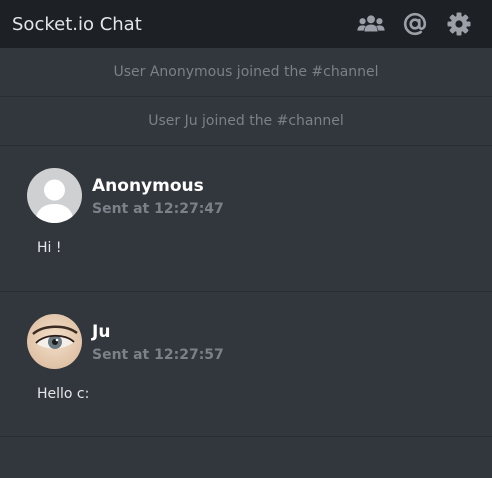  What do you see at coordinates (246, 341) in the screenshot?
I see `message-header: Ju Sent at 12:27:57` at bounding box center [246, 341].